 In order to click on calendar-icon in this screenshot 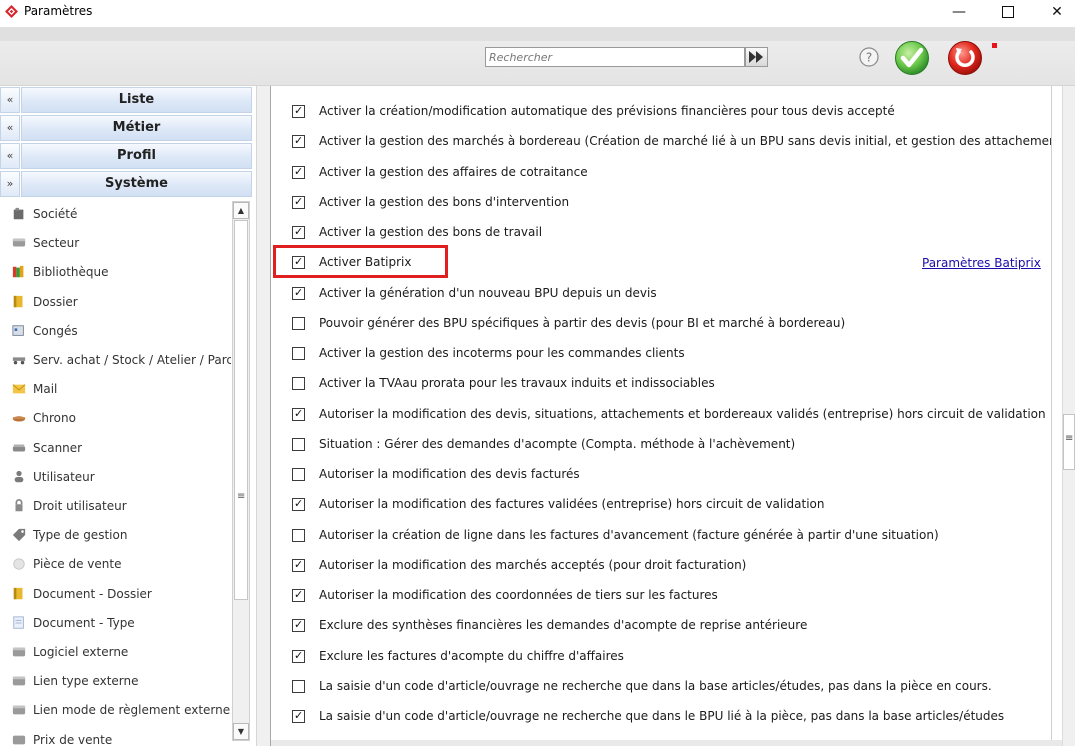, I will do `click(18, 330)`.